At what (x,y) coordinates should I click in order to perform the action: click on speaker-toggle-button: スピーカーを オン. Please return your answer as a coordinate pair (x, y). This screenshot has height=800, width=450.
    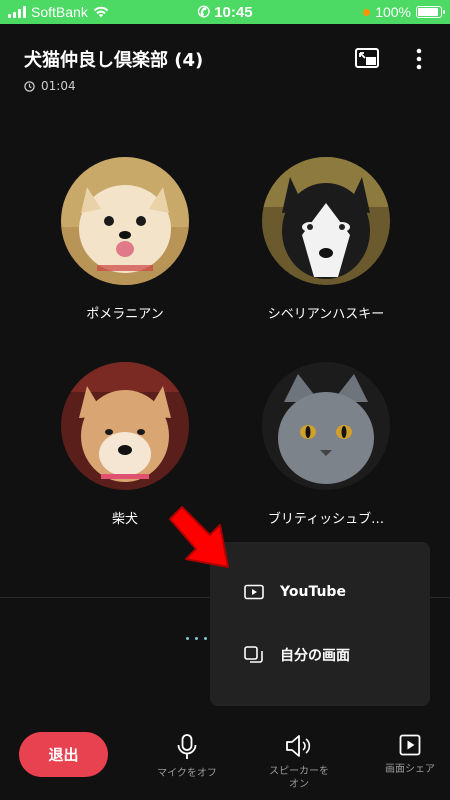
    Looking at the image, I should click on (299, 762).